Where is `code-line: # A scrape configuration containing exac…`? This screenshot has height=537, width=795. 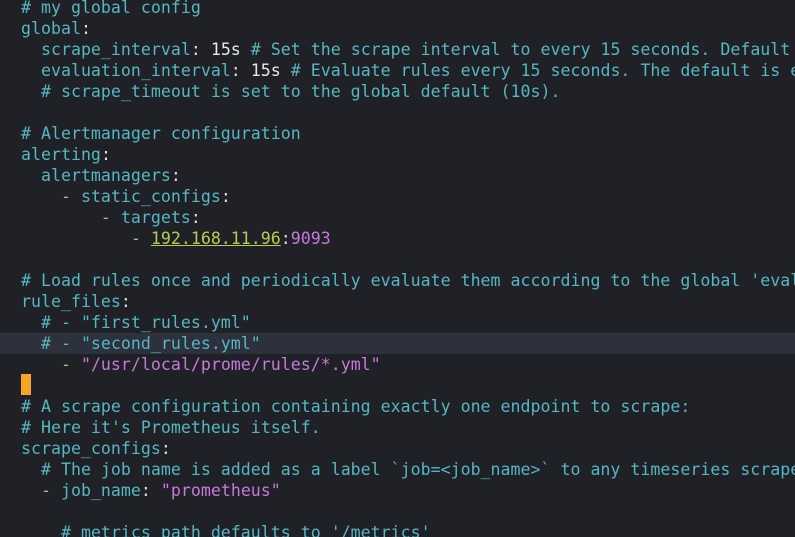
code-line: # A scrape configuration containing exac… is located at coordinates (397, 406).